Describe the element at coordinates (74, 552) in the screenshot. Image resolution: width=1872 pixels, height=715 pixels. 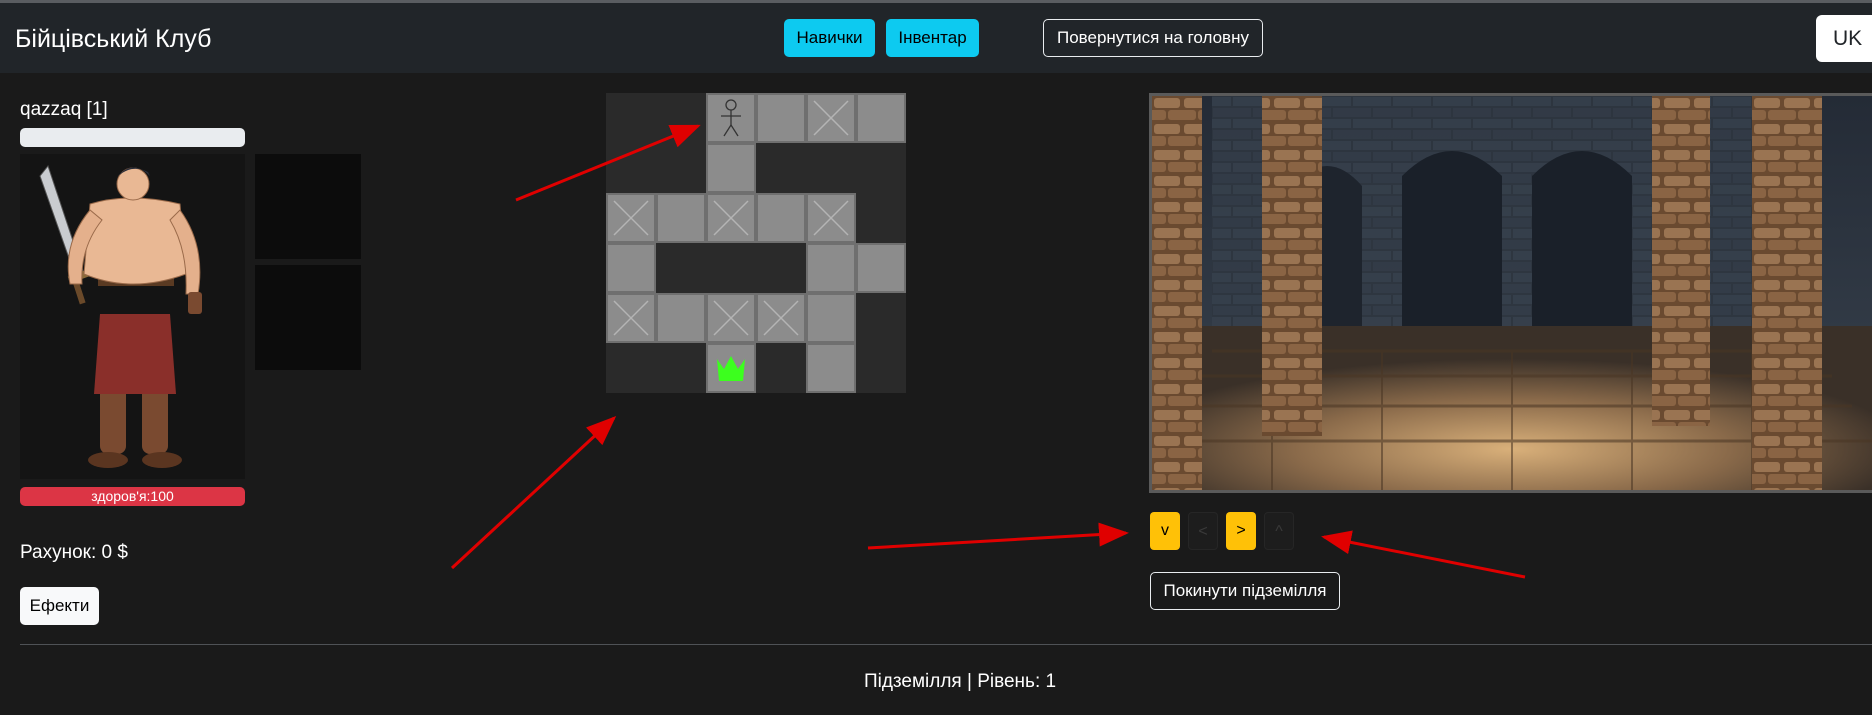
I see `balance-text: Рахунок: 0 $` at that location.